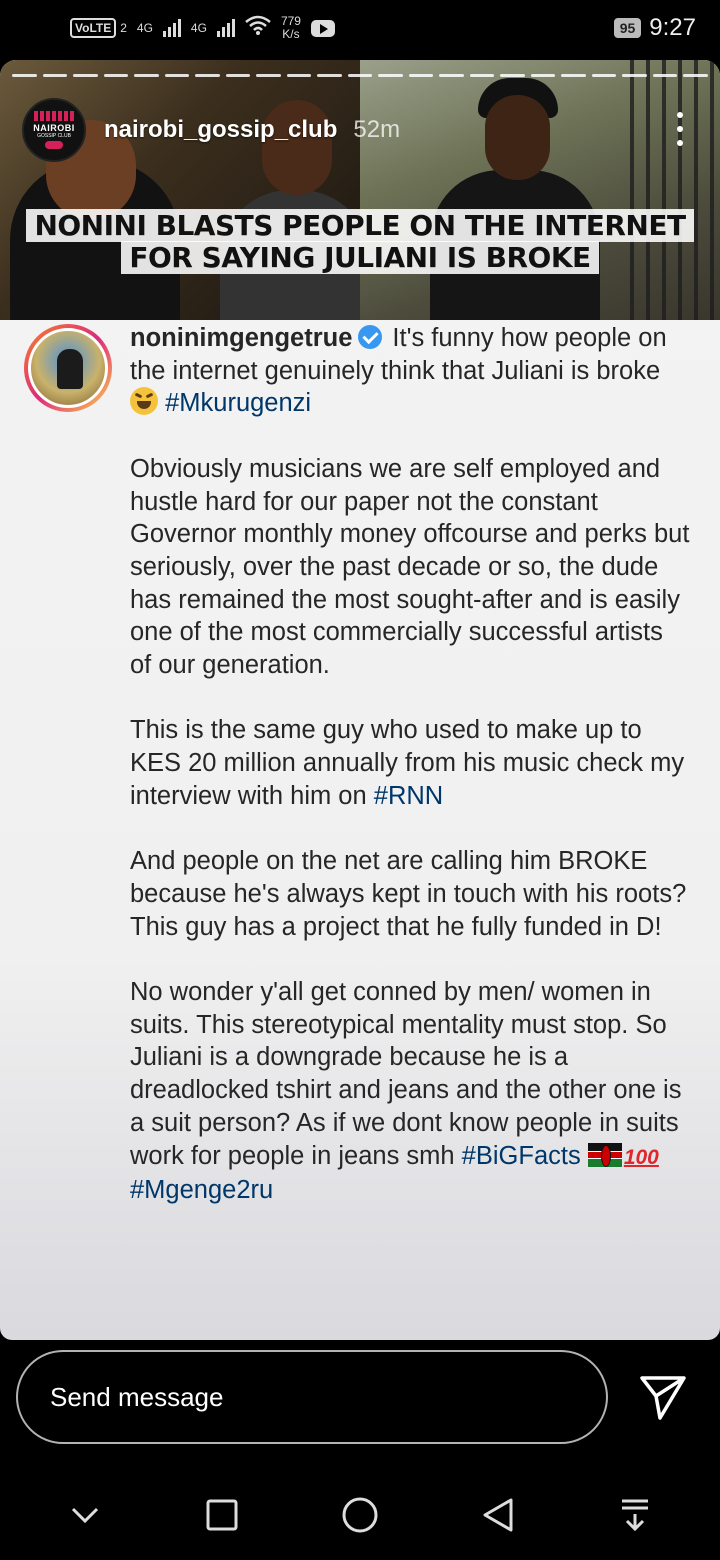 Image resolution: width=720 pixels, height=1560 pixels. Describe the element at coordinates (137, 1396) in the screenshot. I see `send-message-placeholder: Send message` at that location.